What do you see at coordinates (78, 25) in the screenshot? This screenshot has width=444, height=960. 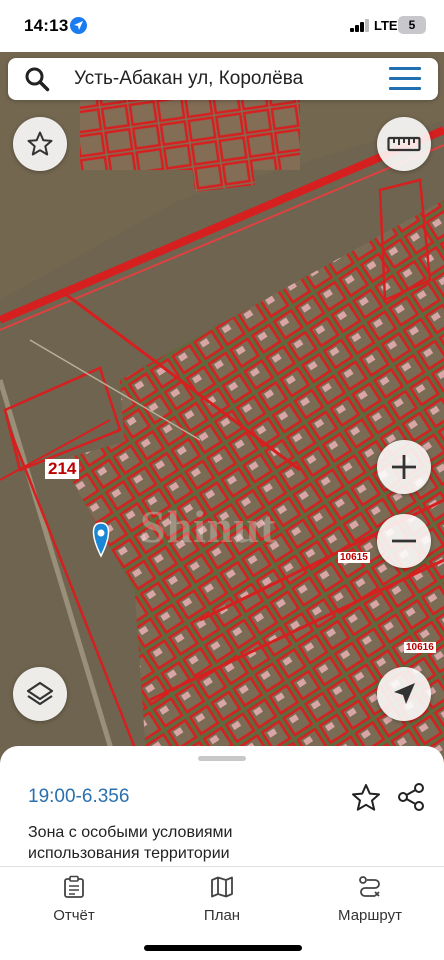 I see `location-arrow-icon` at bounding box center [78, 25].